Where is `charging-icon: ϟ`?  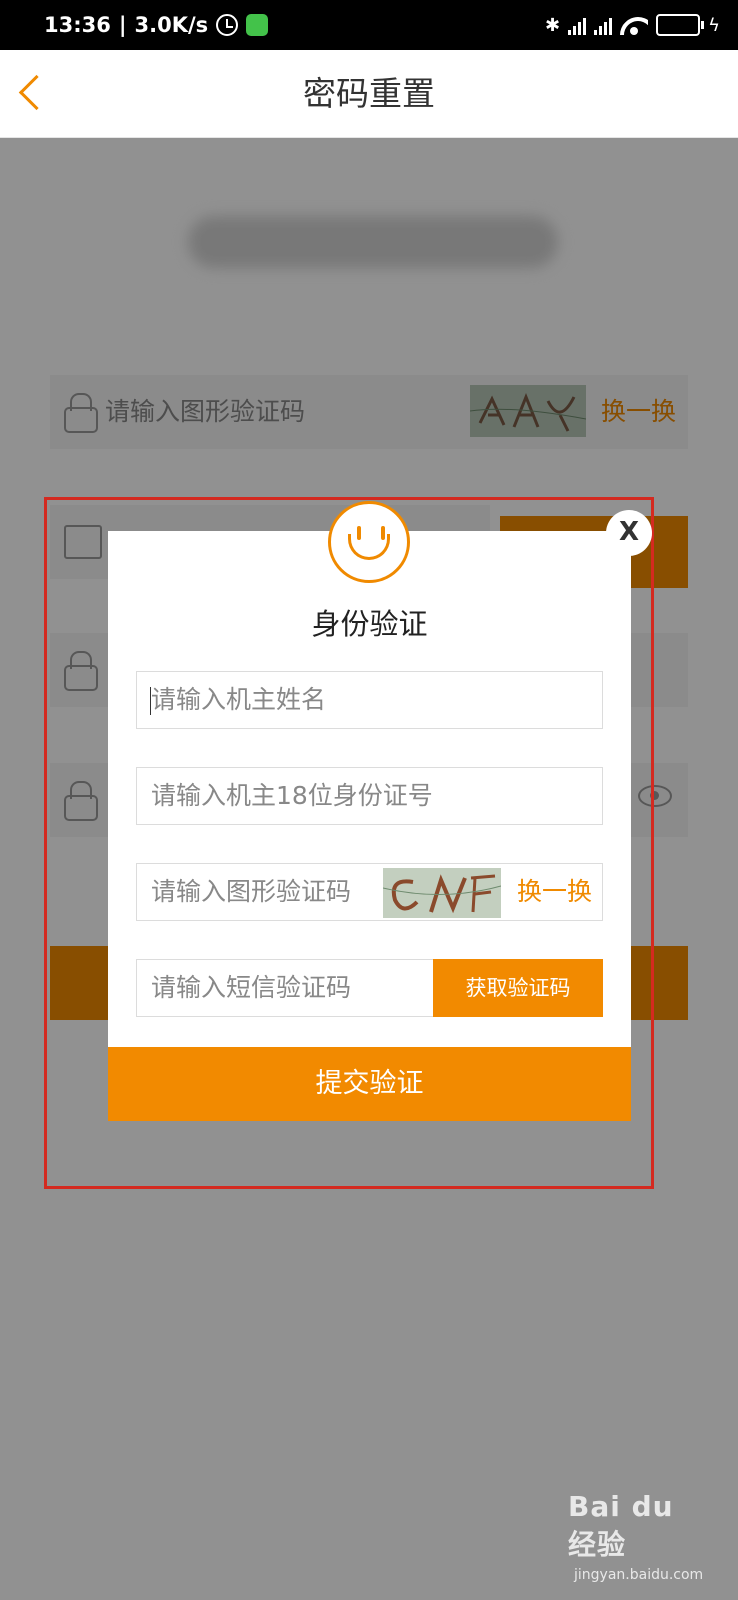 charging-icon: ϟ is located at coordinates (714, 25).